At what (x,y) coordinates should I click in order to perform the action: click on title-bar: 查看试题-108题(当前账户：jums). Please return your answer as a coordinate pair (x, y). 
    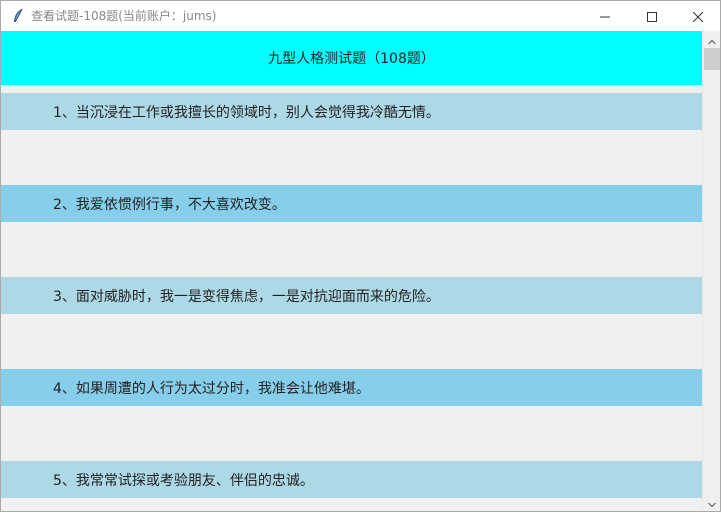
    Looking at the image, I should click on (360, 16).